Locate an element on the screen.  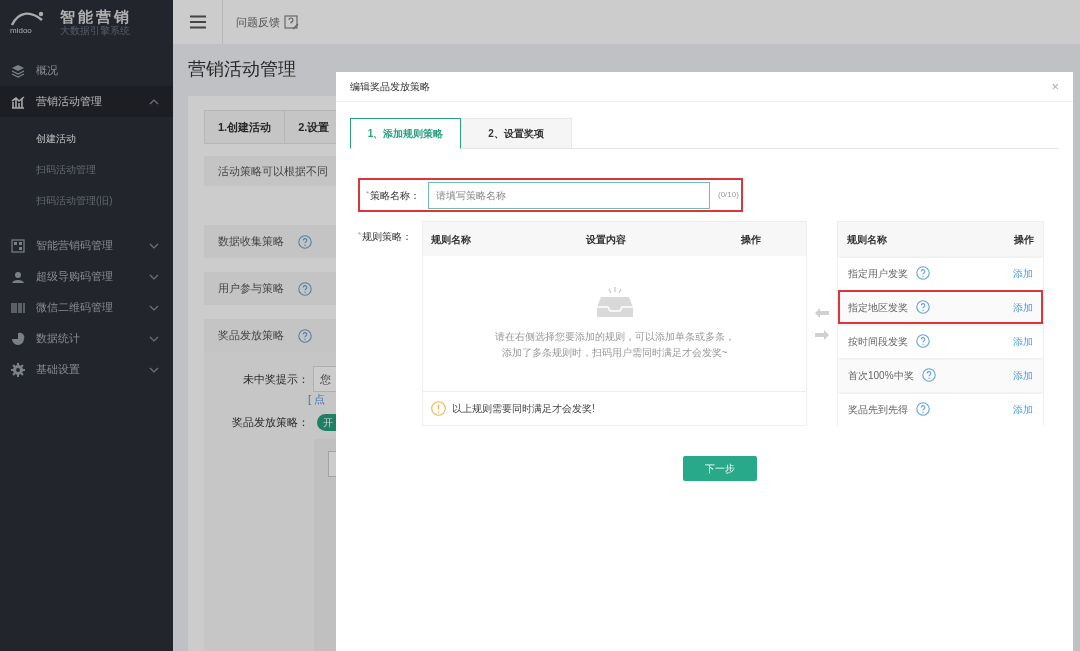
field-label: 奖品发放策略： is located at coordinates (270, 423).